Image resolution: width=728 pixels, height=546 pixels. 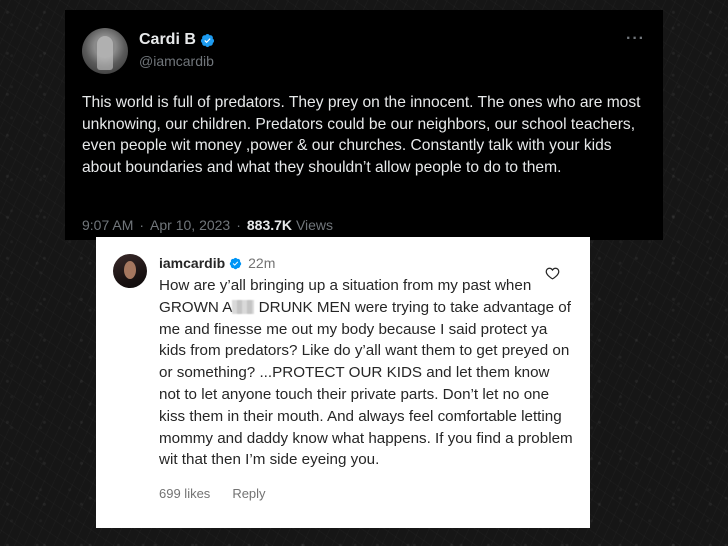 I want to click on comment-header: iamcardib 22m, so click(x=217, y=263).